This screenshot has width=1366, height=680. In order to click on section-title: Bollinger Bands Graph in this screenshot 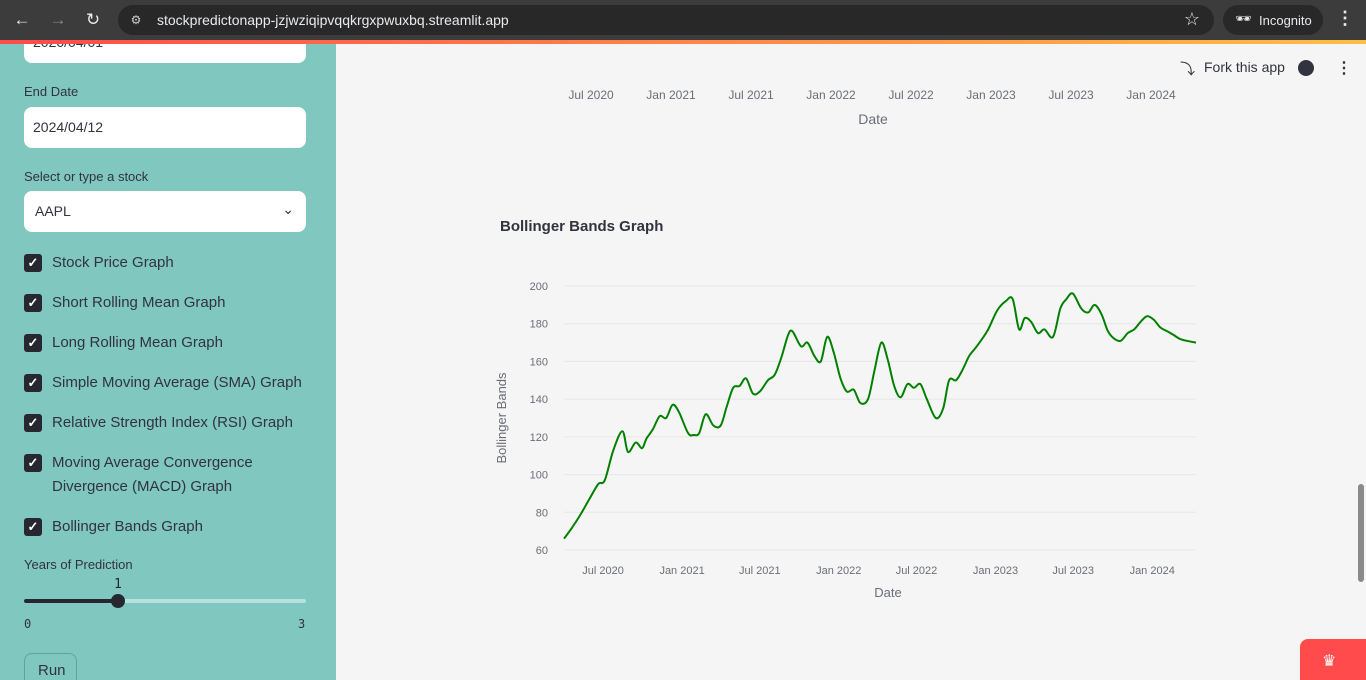, I will do `click(582, 226)`.